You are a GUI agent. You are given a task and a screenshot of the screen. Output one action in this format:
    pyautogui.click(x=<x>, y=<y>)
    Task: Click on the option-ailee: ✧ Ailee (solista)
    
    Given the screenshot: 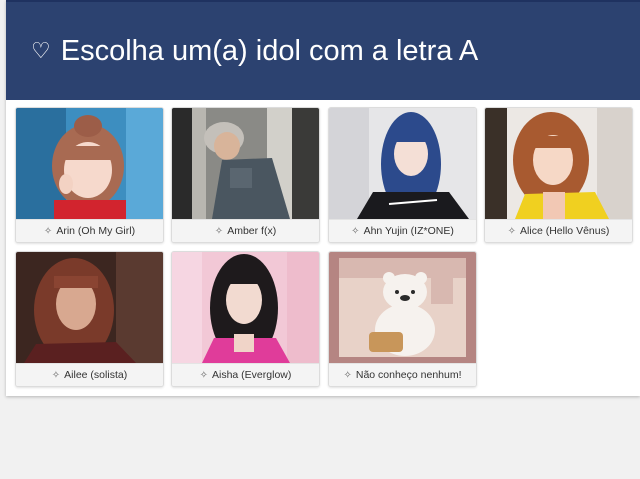 What is the action you would take?
    pyautogui.click(x=89, y=319)
    